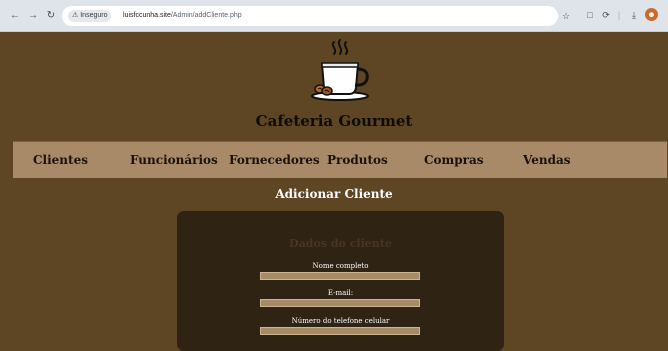  What do you see at coordinates (75, 15) in the screenshot?
I see `warning-icon: ⚠` at bounding box center [75, 15].